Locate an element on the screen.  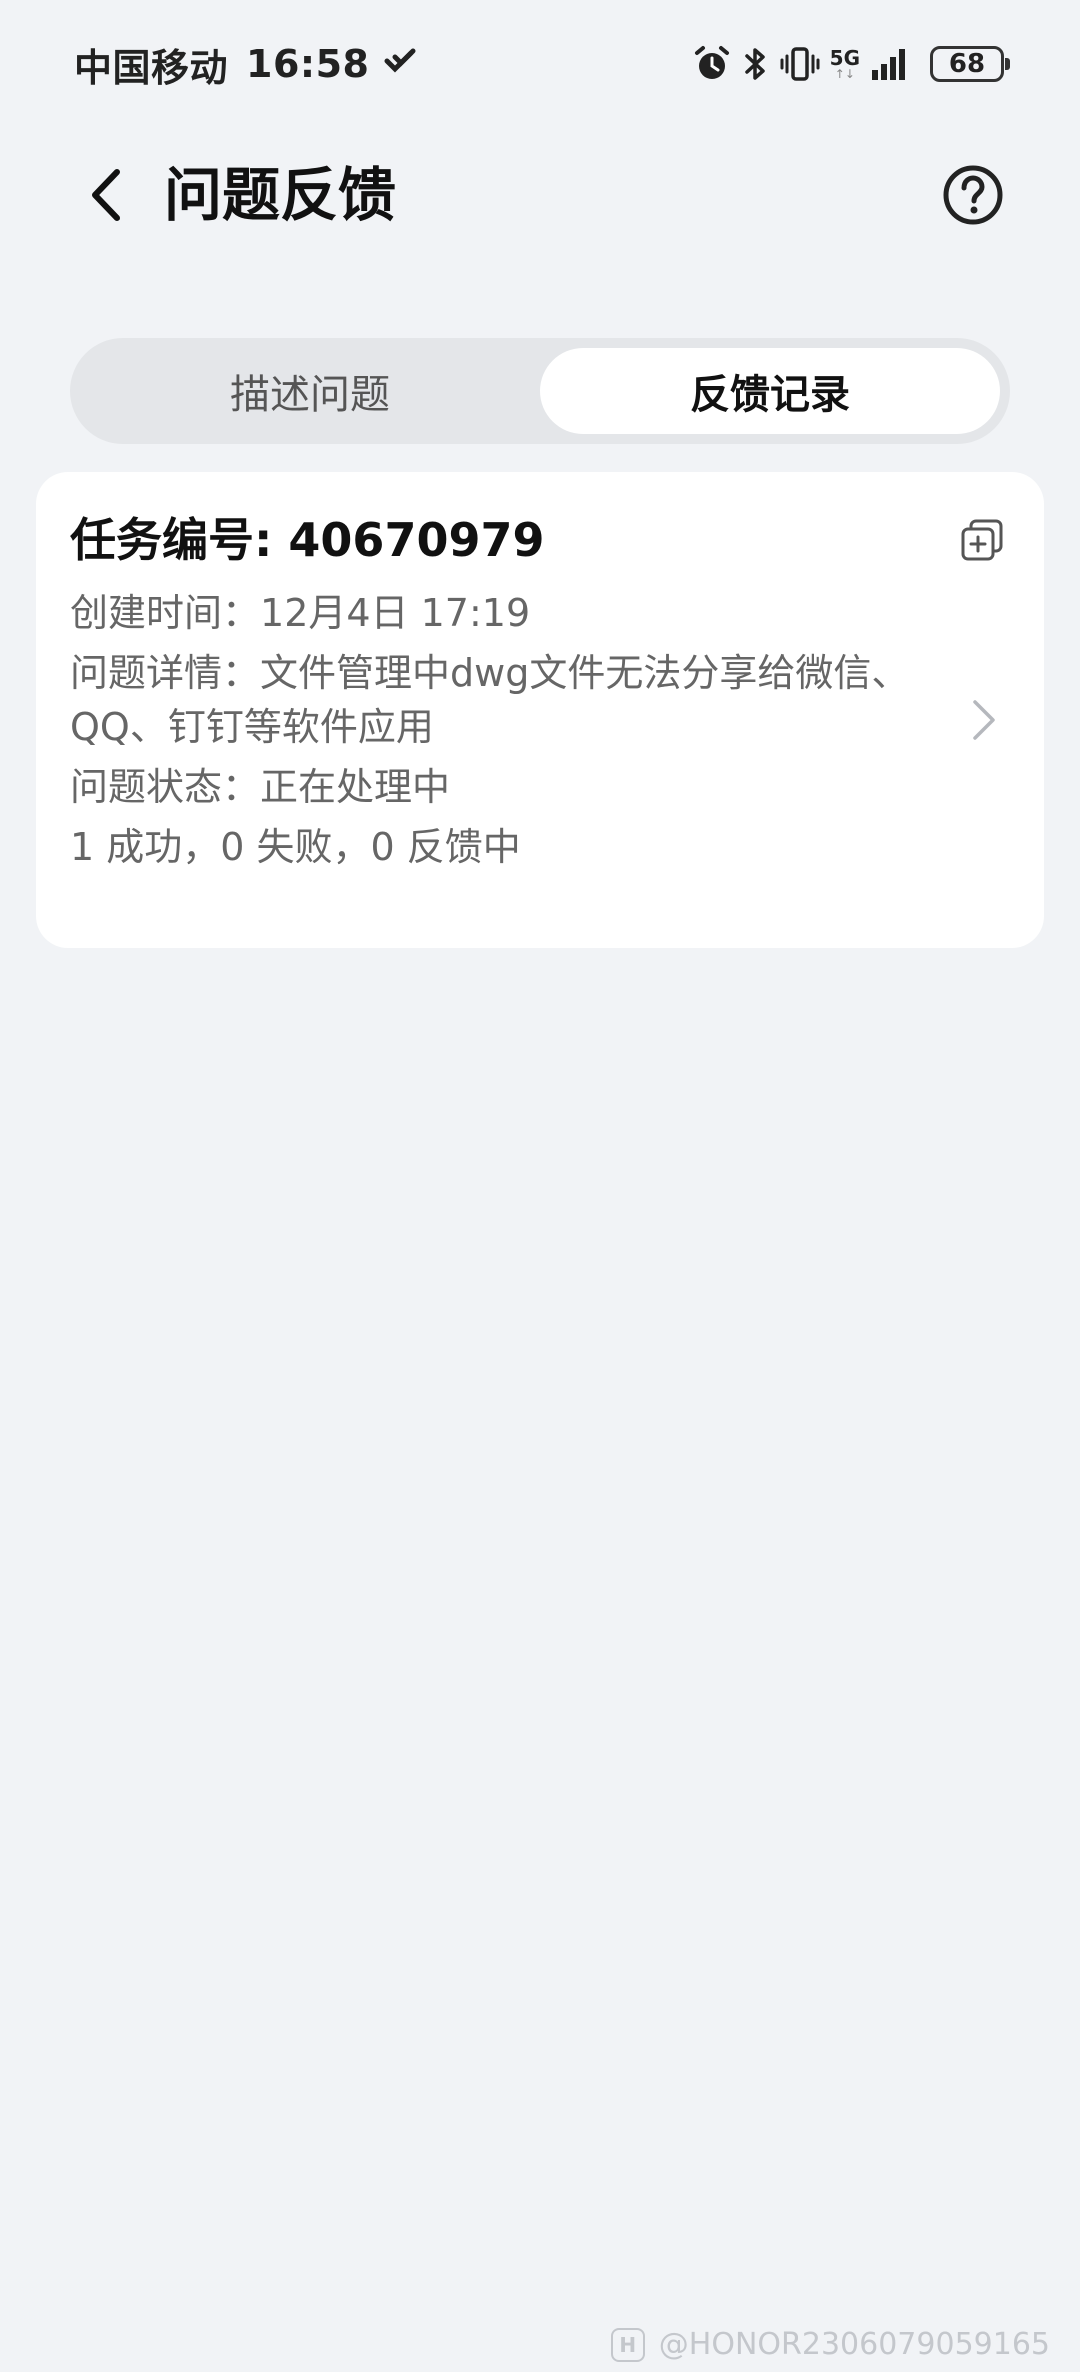
help-button is located at coordinates (973, 195).